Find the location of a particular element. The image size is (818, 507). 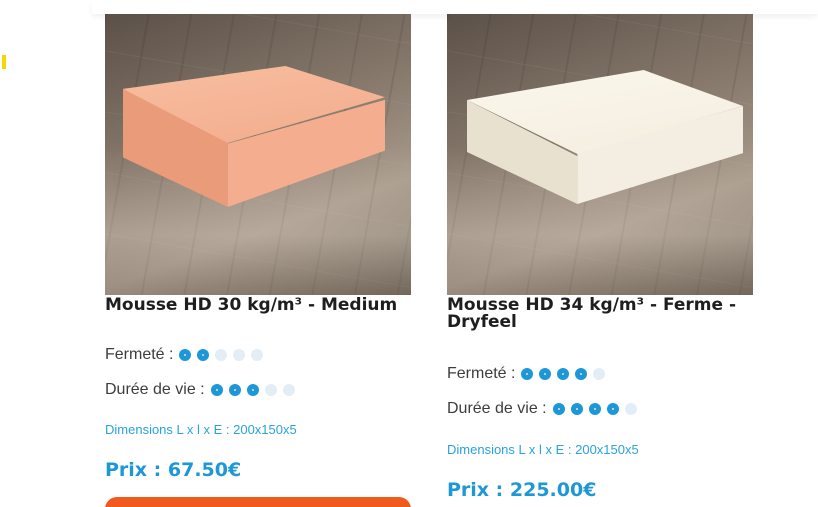

product-title: Mousse HD 34 kg/m³ - Ferme - Dryfeel is located at coordinates (600, 314).